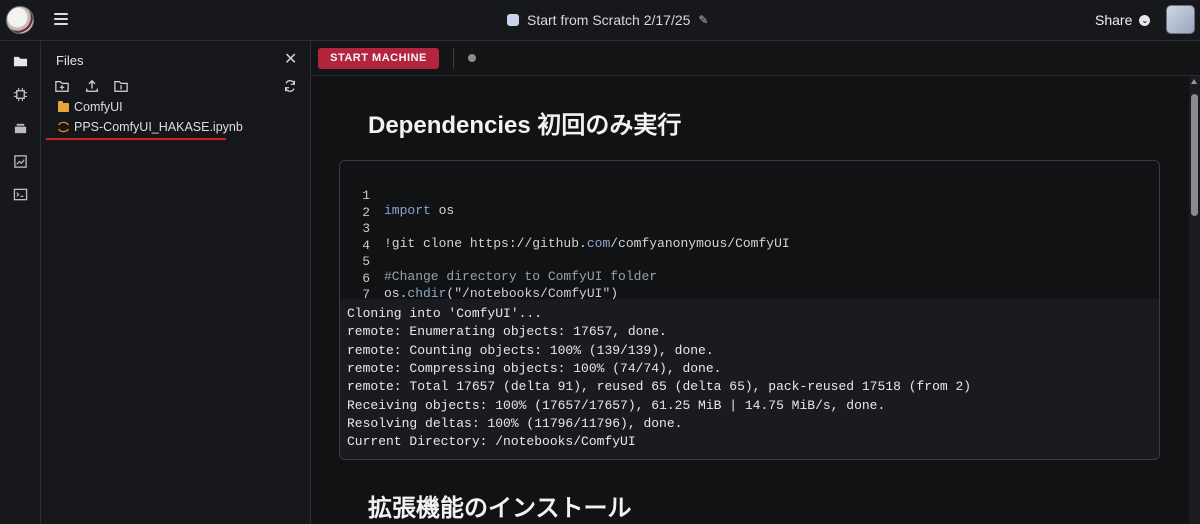  What do you see at coordinates (500, 508) in the screenshot?
I see `markdown-heading: 拡張機能のインストール` at bounding box center [500, 508].